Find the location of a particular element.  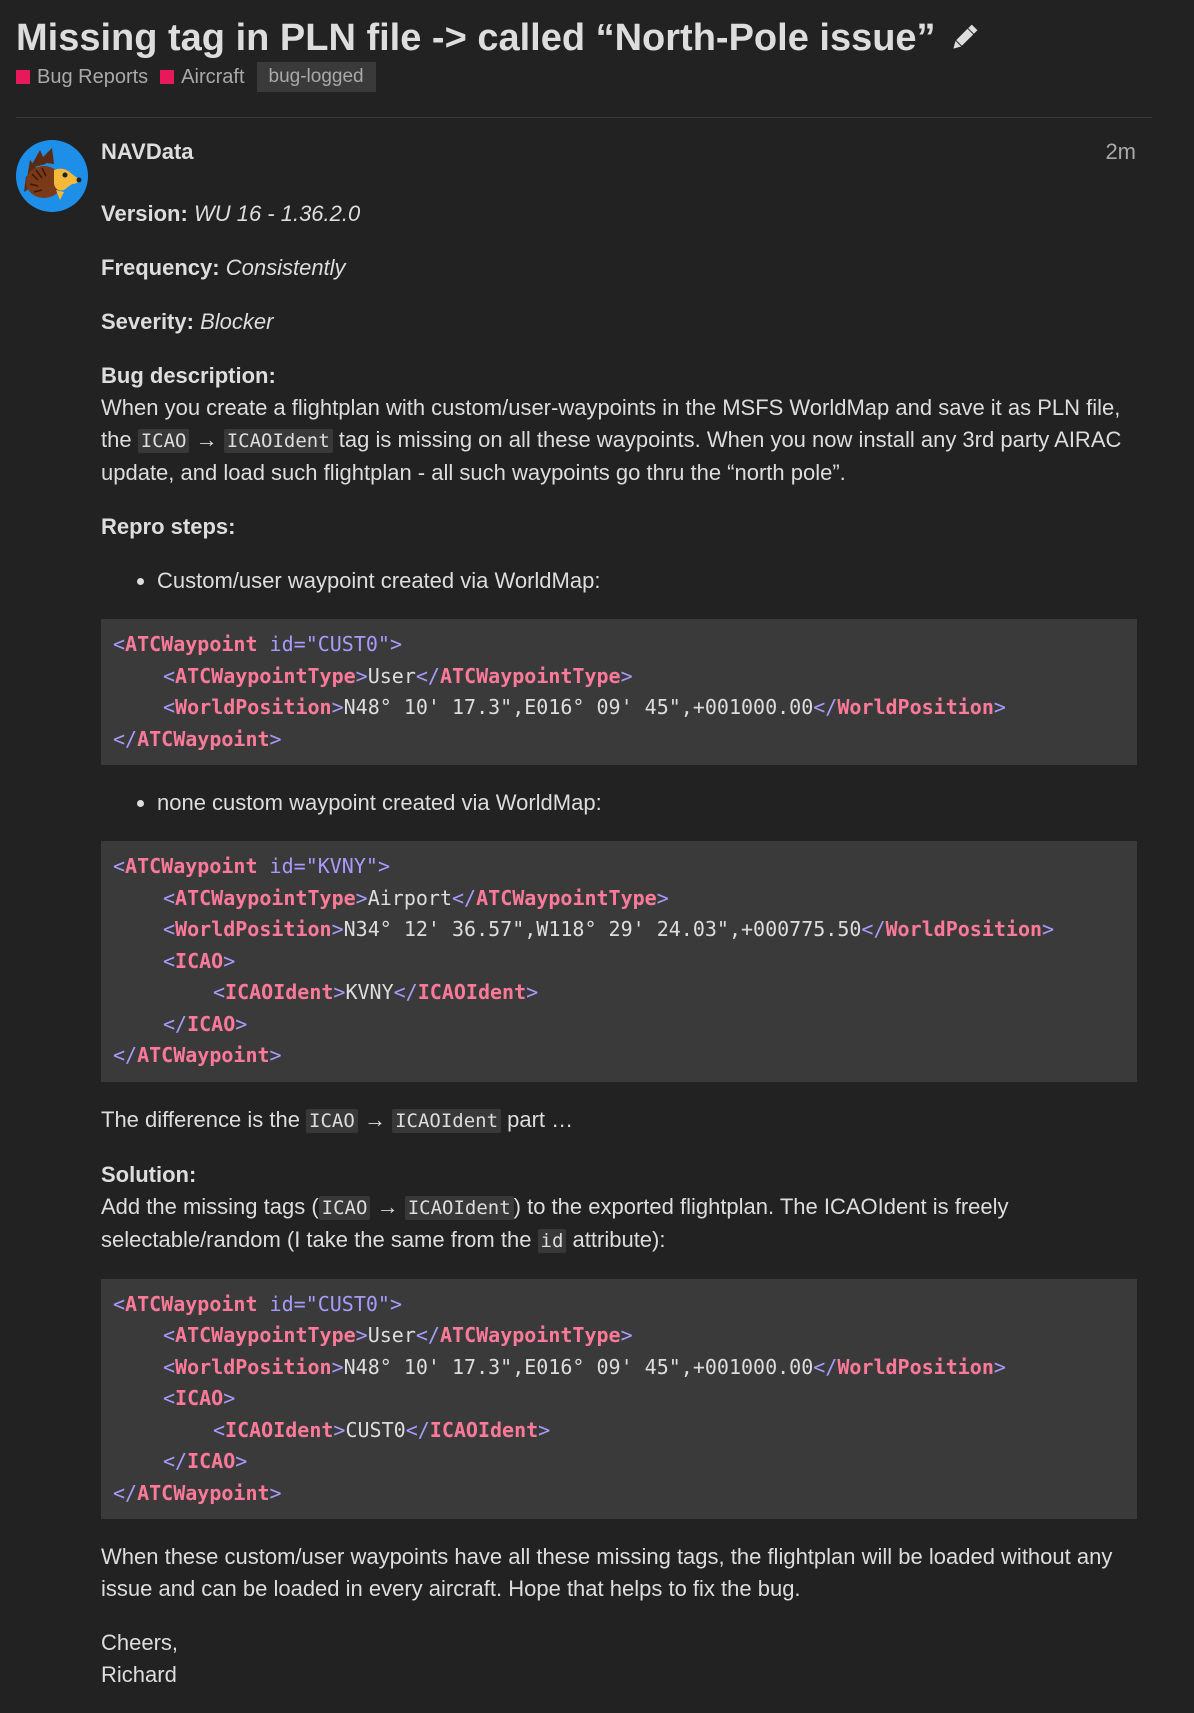

category-bug-reports: Bug Reports is located at coordinates (82, 77).